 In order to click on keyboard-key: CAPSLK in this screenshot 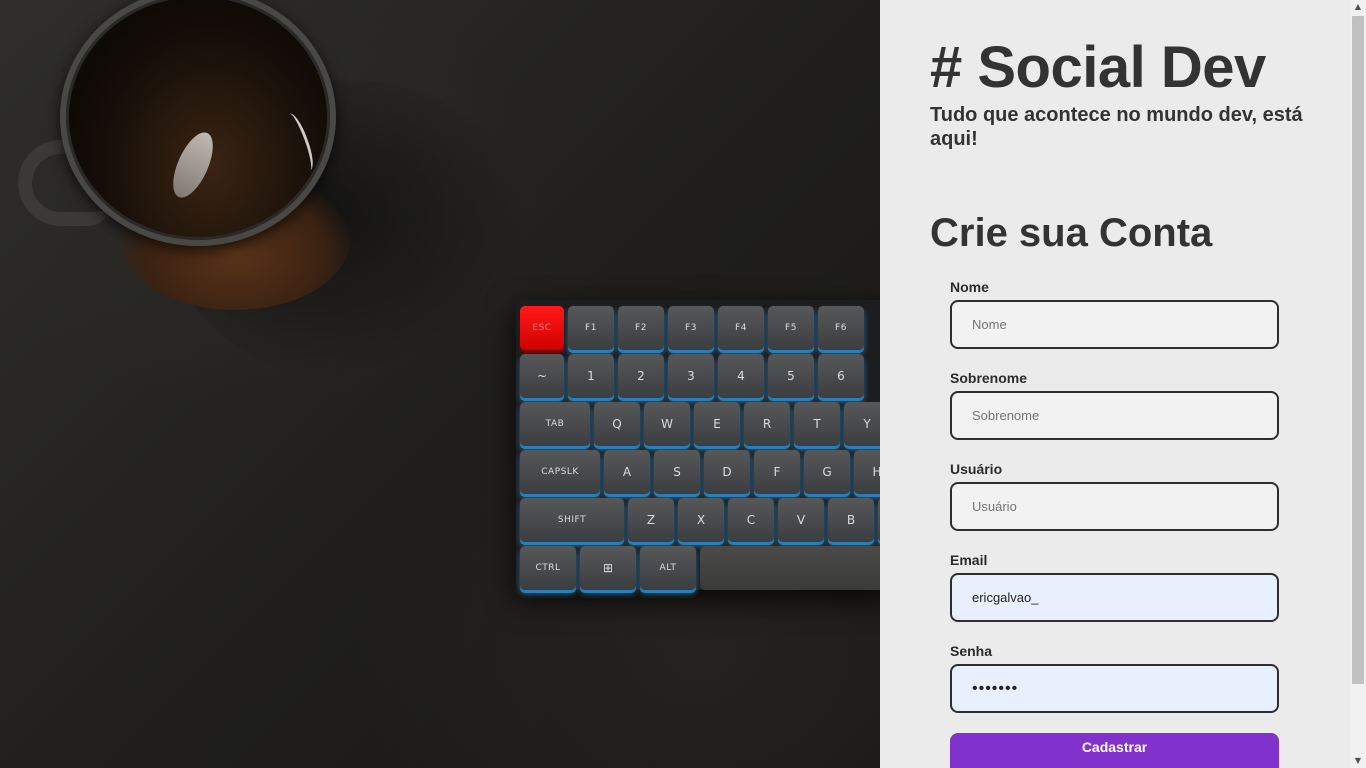, I will do `click(560, 472)`.